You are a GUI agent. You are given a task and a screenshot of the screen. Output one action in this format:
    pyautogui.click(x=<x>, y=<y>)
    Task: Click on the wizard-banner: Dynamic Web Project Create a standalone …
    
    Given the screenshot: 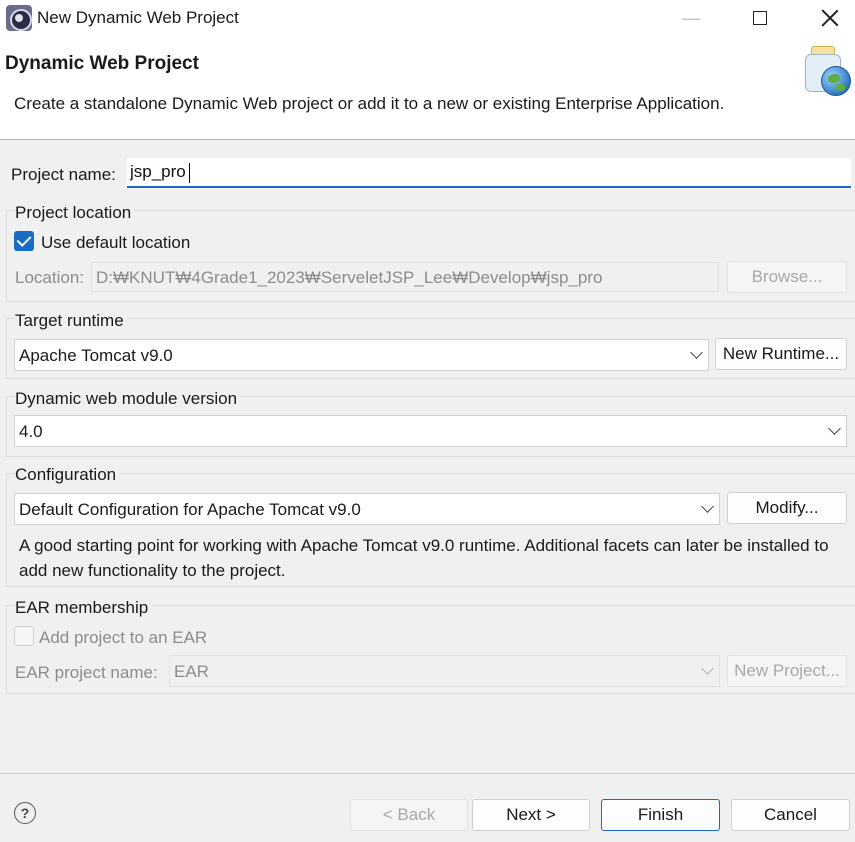 What is the action you would take?
    pyautogui.click(x=427, y=89)
    